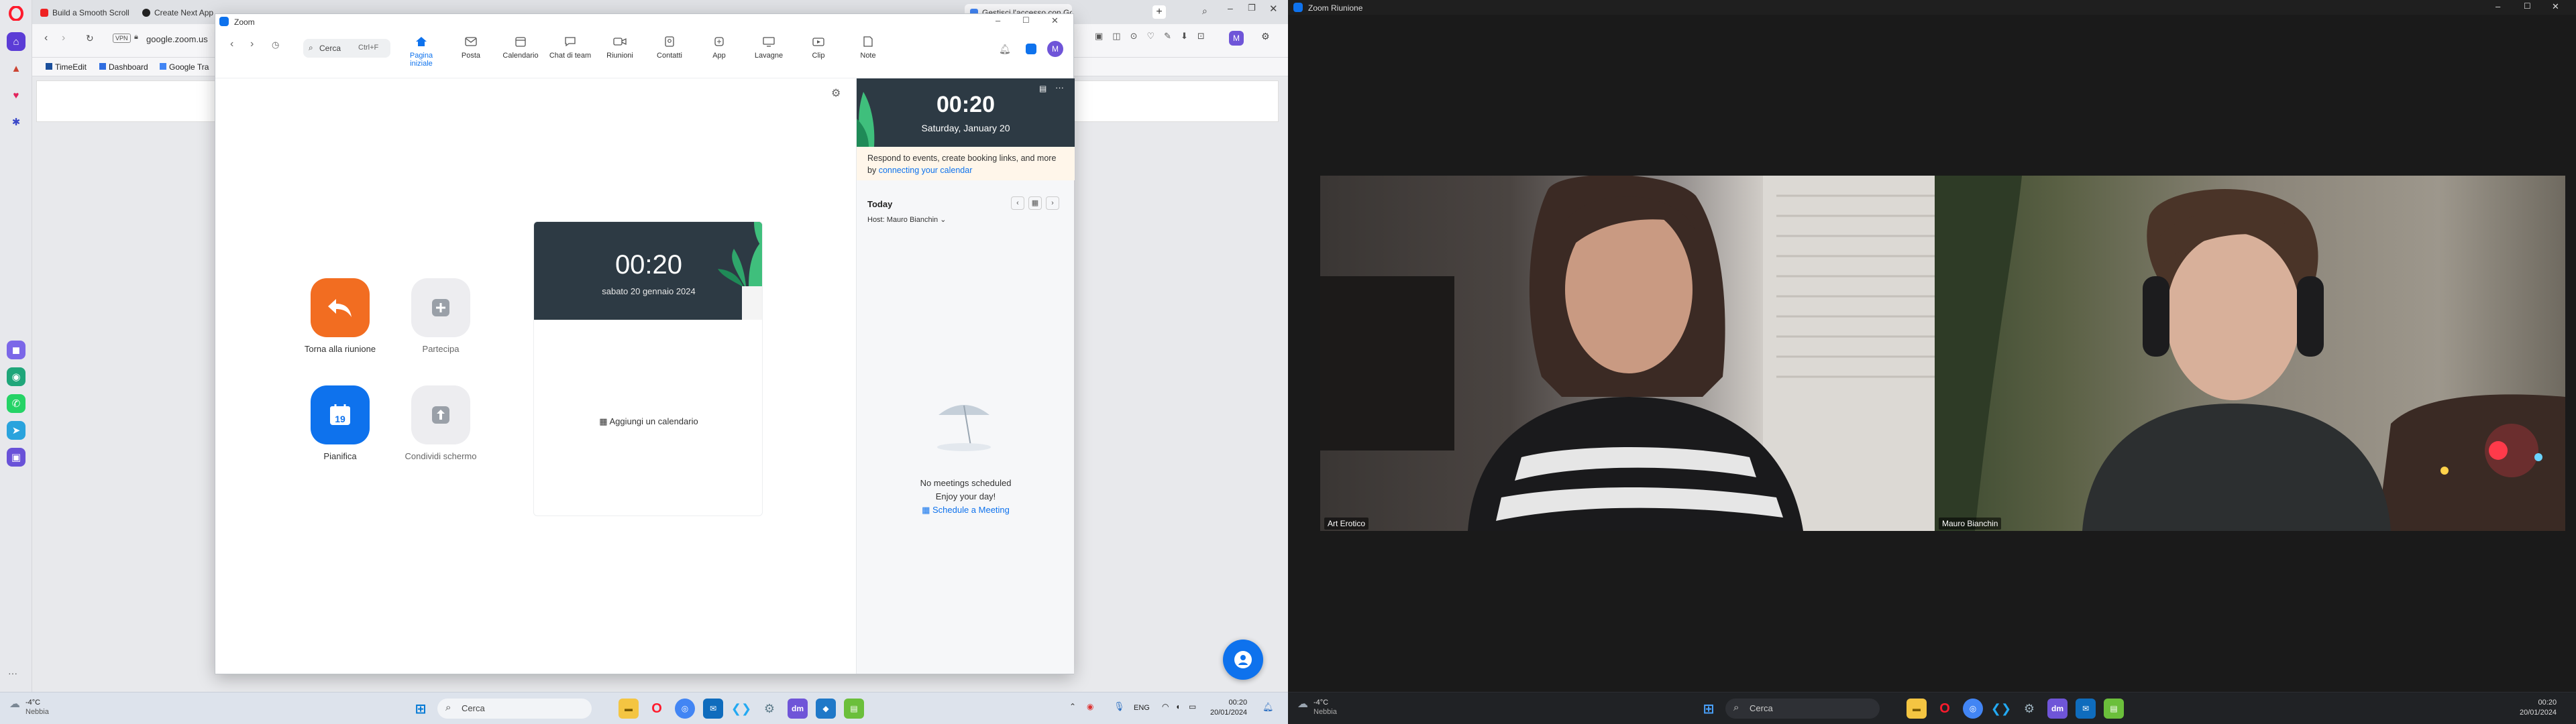 The height and width of the screenshot is (724, 2576). I want to click on add-calendar-link: ▦ Aggiungi un calendario, so click(648, 421).